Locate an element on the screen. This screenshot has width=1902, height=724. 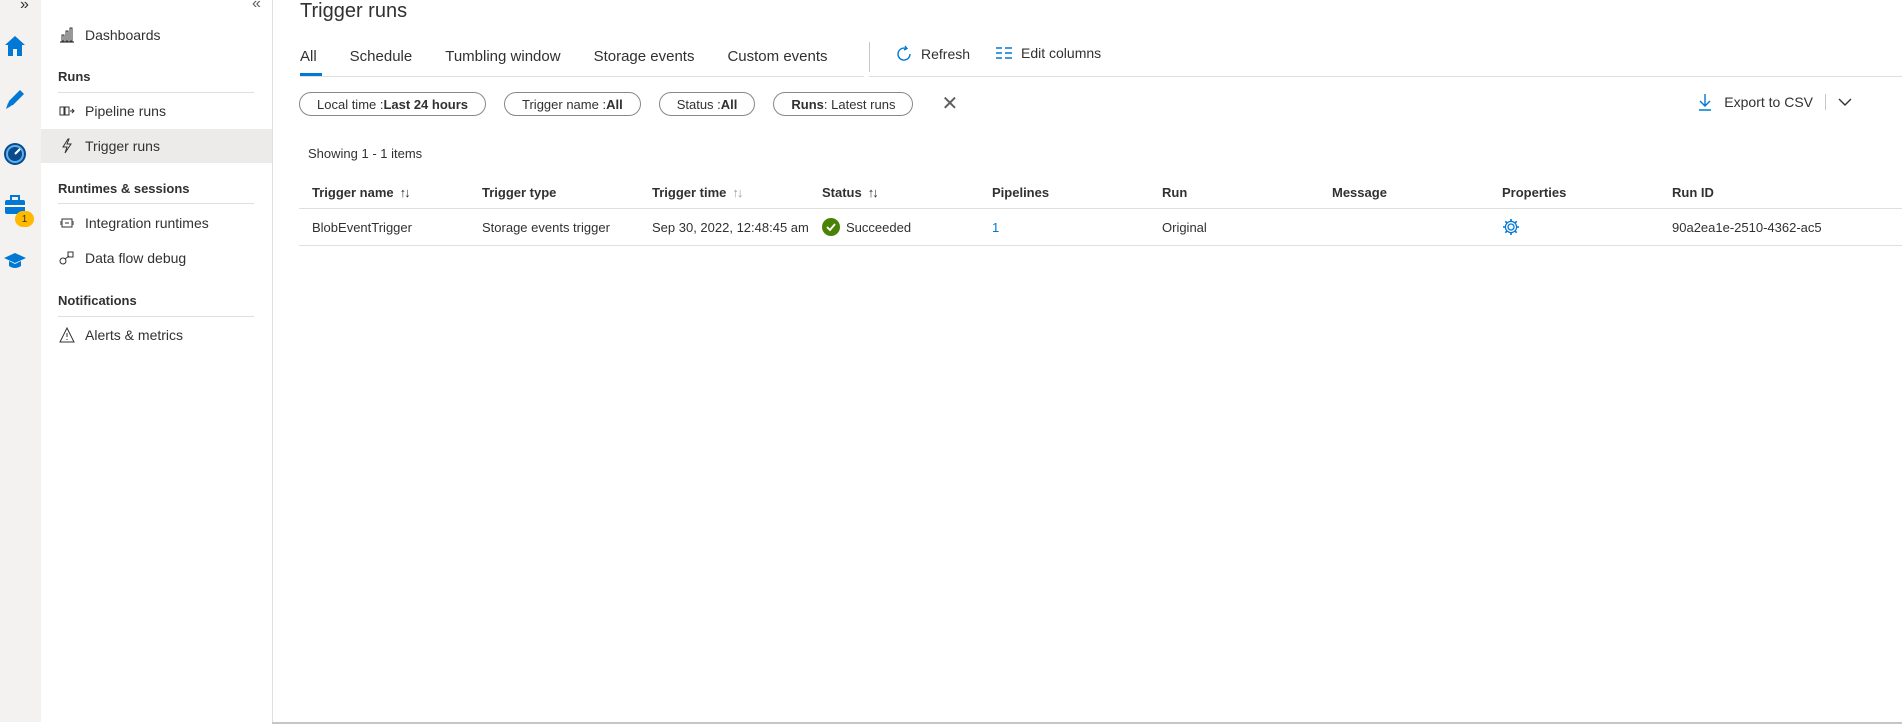
header-label: Message is located at coordinates (1359, 192).